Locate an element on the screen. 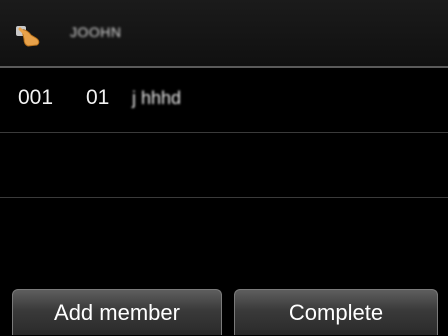 The width and height of the screenshot is (448, 336). complete-button: Complete is located at coordinates (336, 312).